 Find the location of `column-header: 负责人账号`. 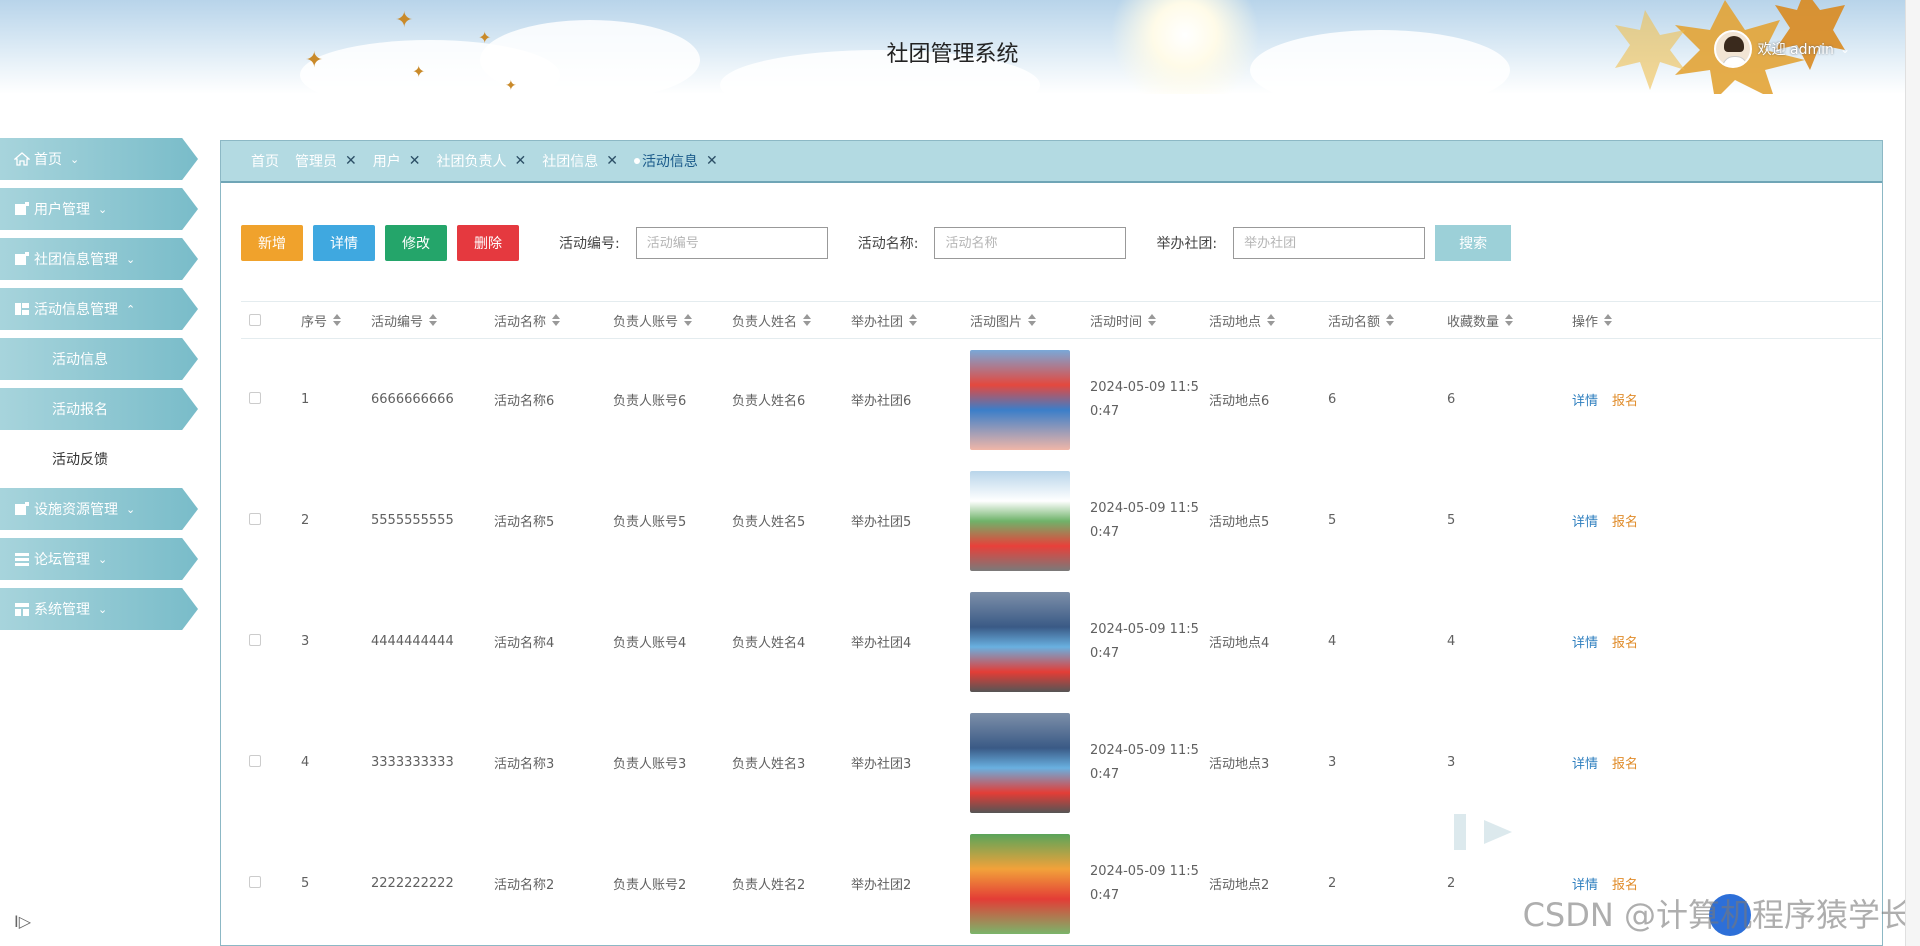

column-header: 负责人账号 is located at coordinates (672, 320).